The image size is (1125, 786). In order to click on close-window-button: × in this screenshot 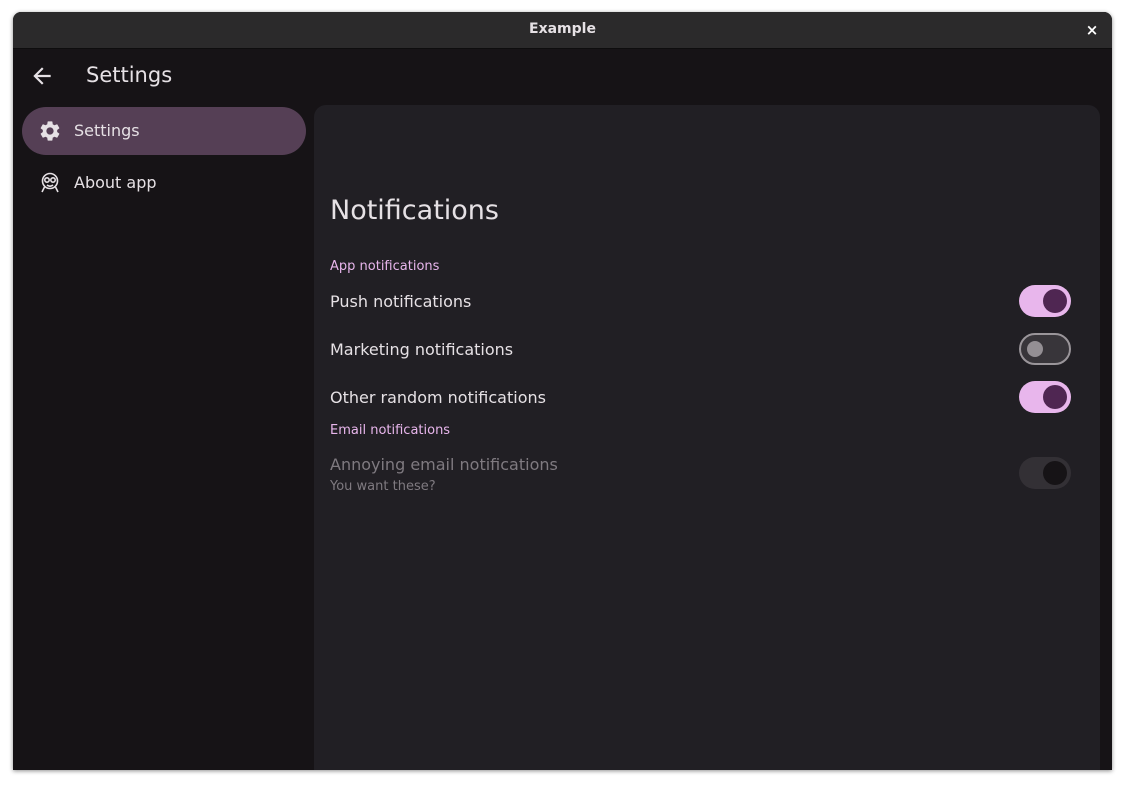, I will do `click(1092, 30)`.